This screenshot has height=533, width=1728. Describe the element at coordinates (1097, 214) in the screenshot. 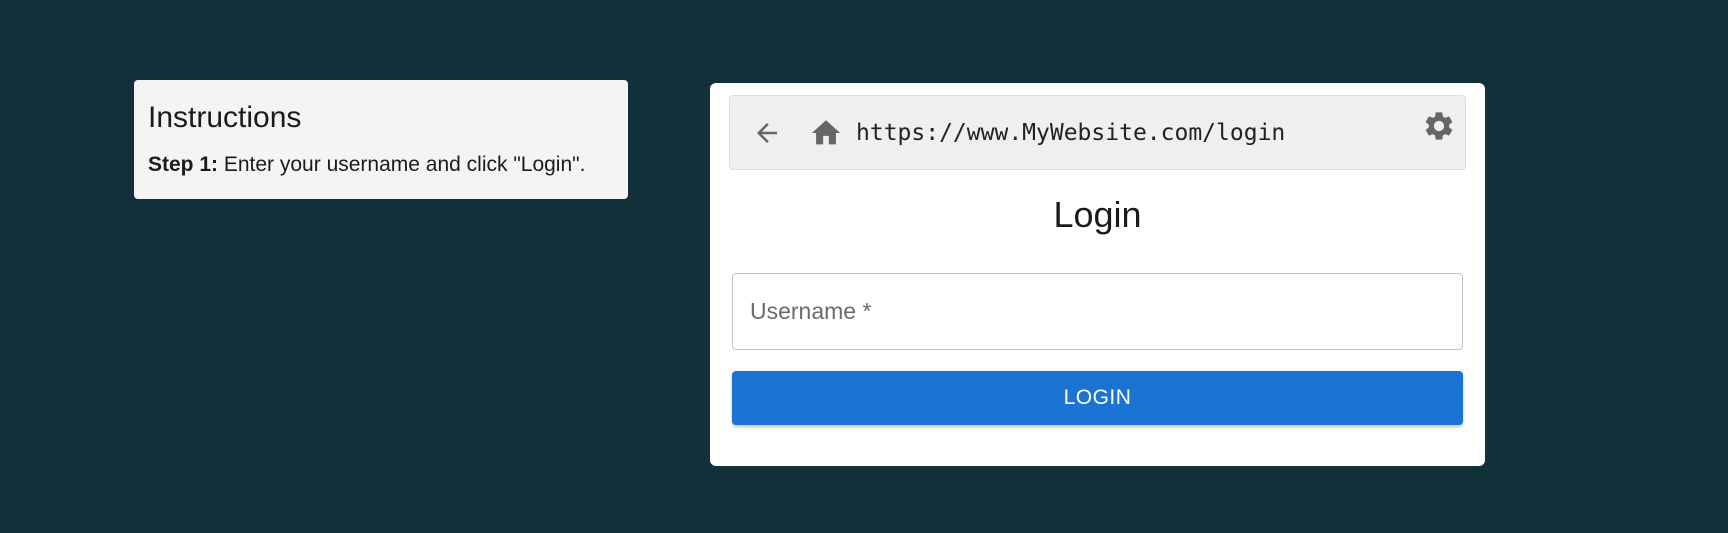

I see `page-title: Login` at that location.